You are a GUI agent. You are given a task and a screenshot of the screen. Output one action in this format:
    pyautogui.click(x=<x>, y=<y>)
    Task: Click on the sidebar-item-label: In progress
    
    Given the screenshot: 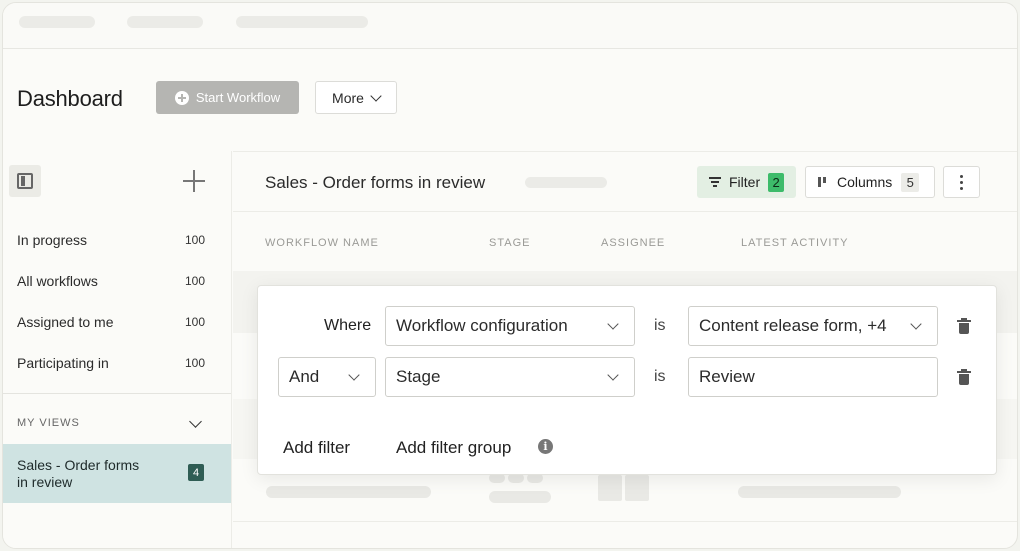 What is the action you would take?
    pyautogui.click(x=52, y=240)
    